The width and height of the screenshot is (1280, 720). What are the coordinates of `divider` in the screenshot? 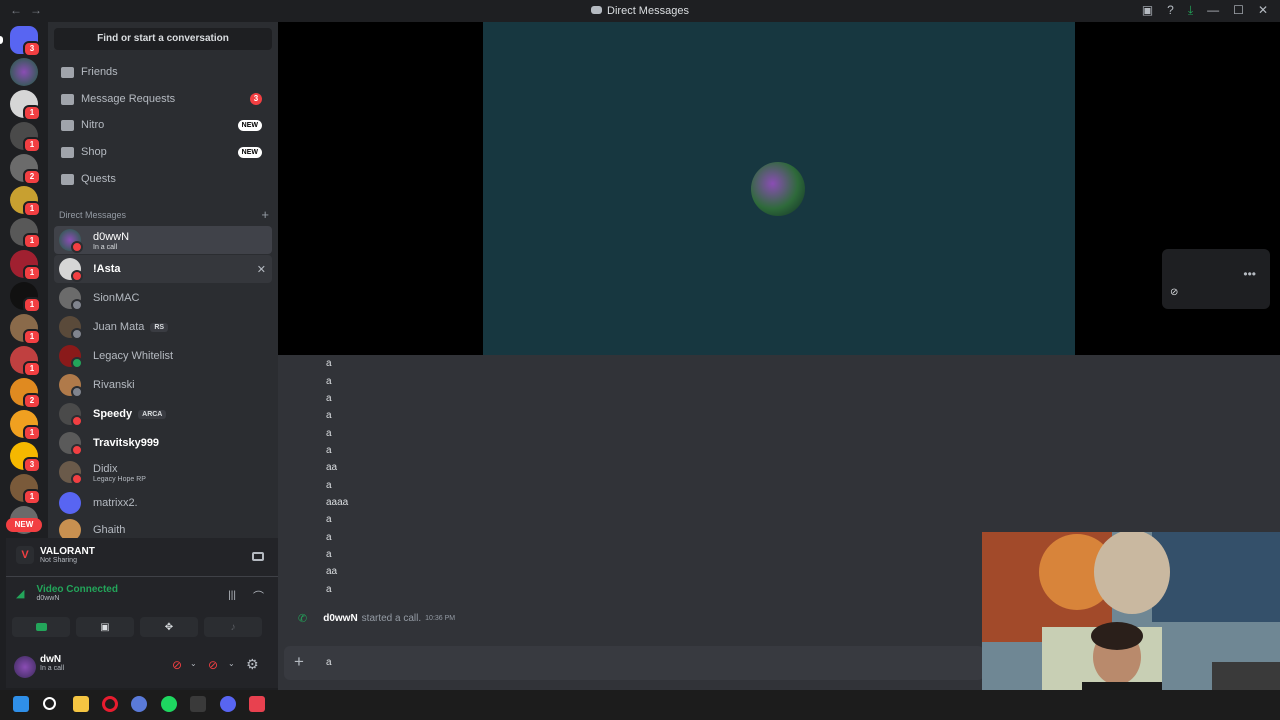 It's located at (142, 576).